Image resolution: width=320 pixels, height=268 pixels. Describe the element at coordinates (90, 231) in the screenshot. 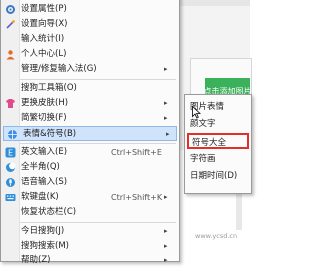

I see `menu-item-today-sogou: 今日搜狗(J) ▸` at that location.